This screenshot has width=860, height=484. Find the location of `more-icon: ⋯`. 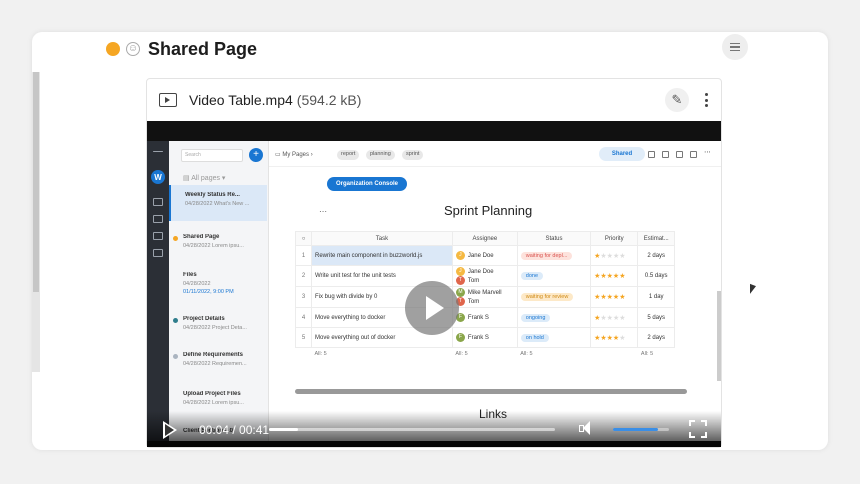

more-icon: ⋯ is located at coordinates (707, 152).